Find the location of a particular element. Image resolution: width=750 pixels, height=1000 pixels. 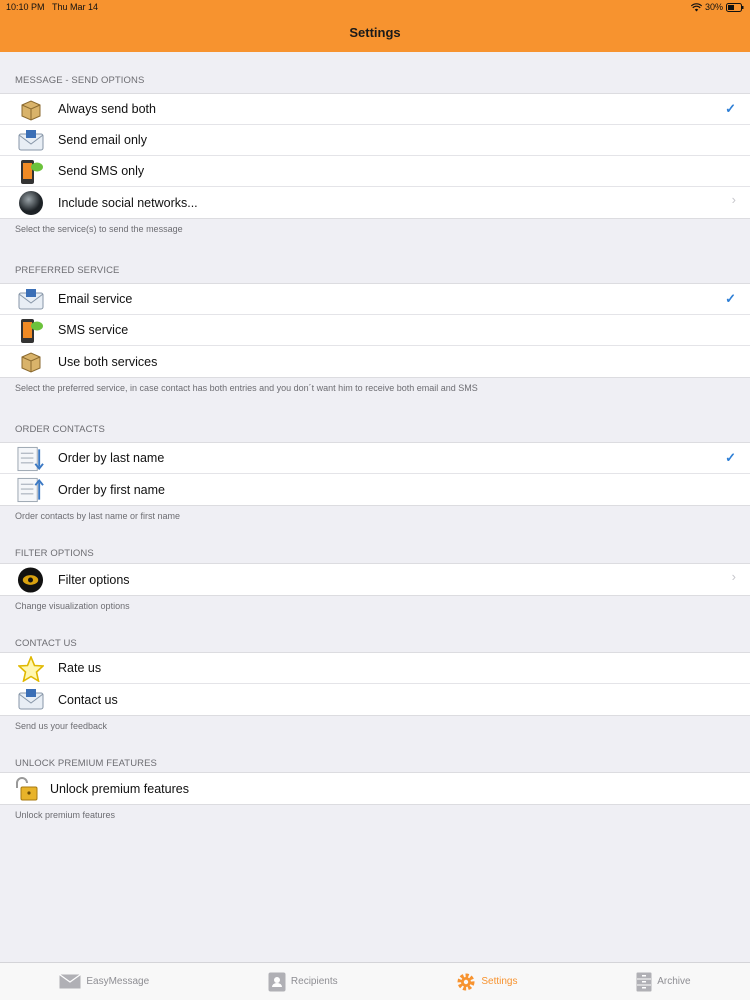

premium-group: Unlock premium features is located at coordinates (375, 788).